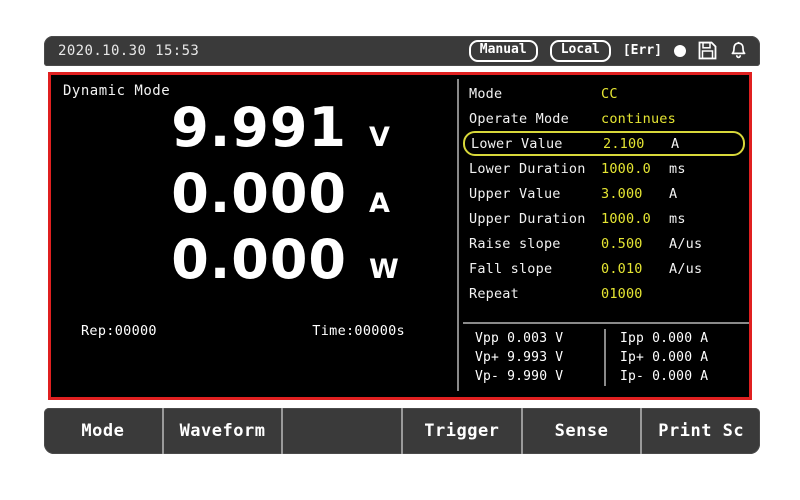  I want to click on param-row-upper-value: Upper Value 3.000 A, so click(605, 193).